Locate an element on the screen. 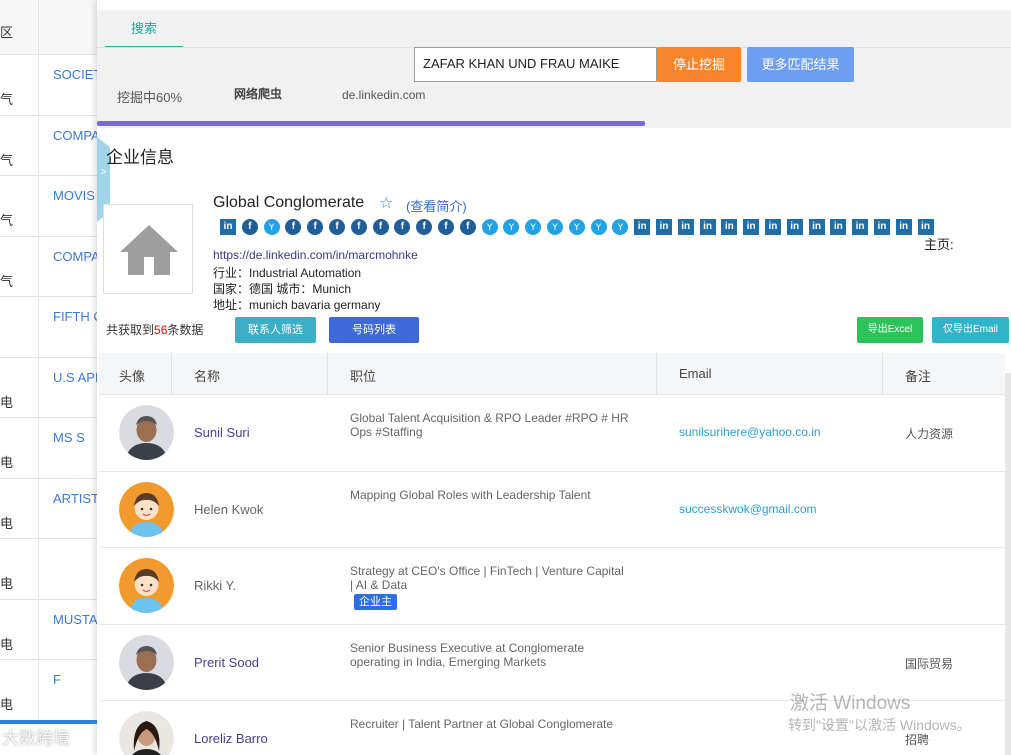  contact-name: Helen Kwok is located at coordinates (228, 509).